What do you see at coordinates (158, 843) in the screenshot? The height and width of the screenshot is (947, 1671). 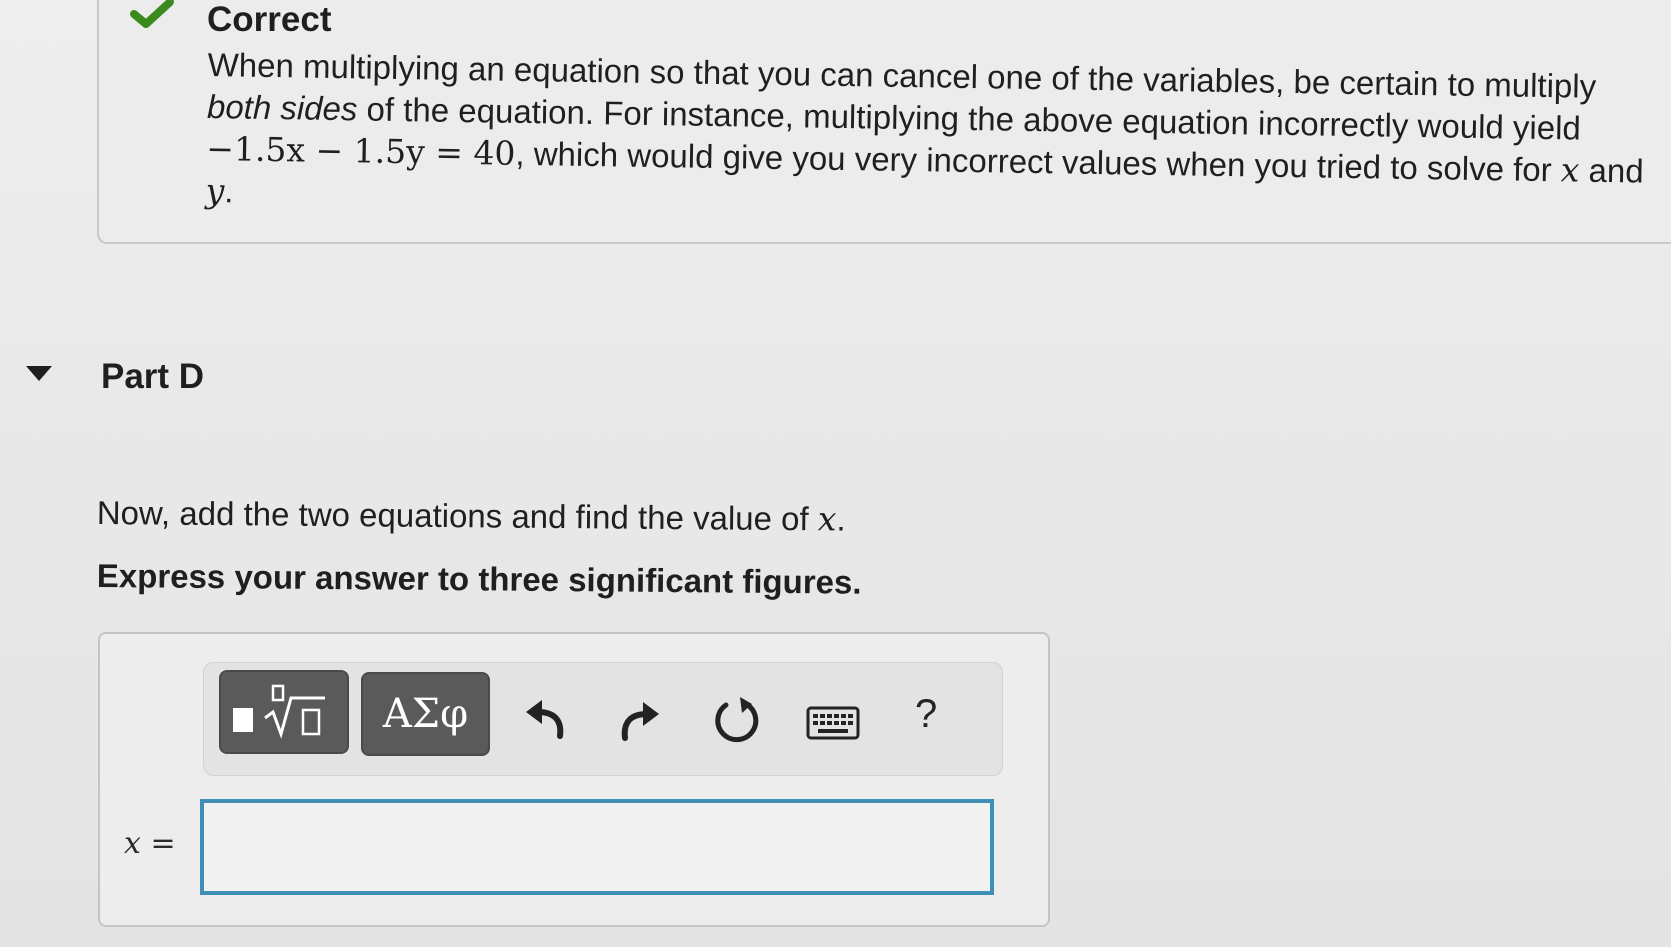 I see `answer-label-equals: =` at bounding box center [158, 843].